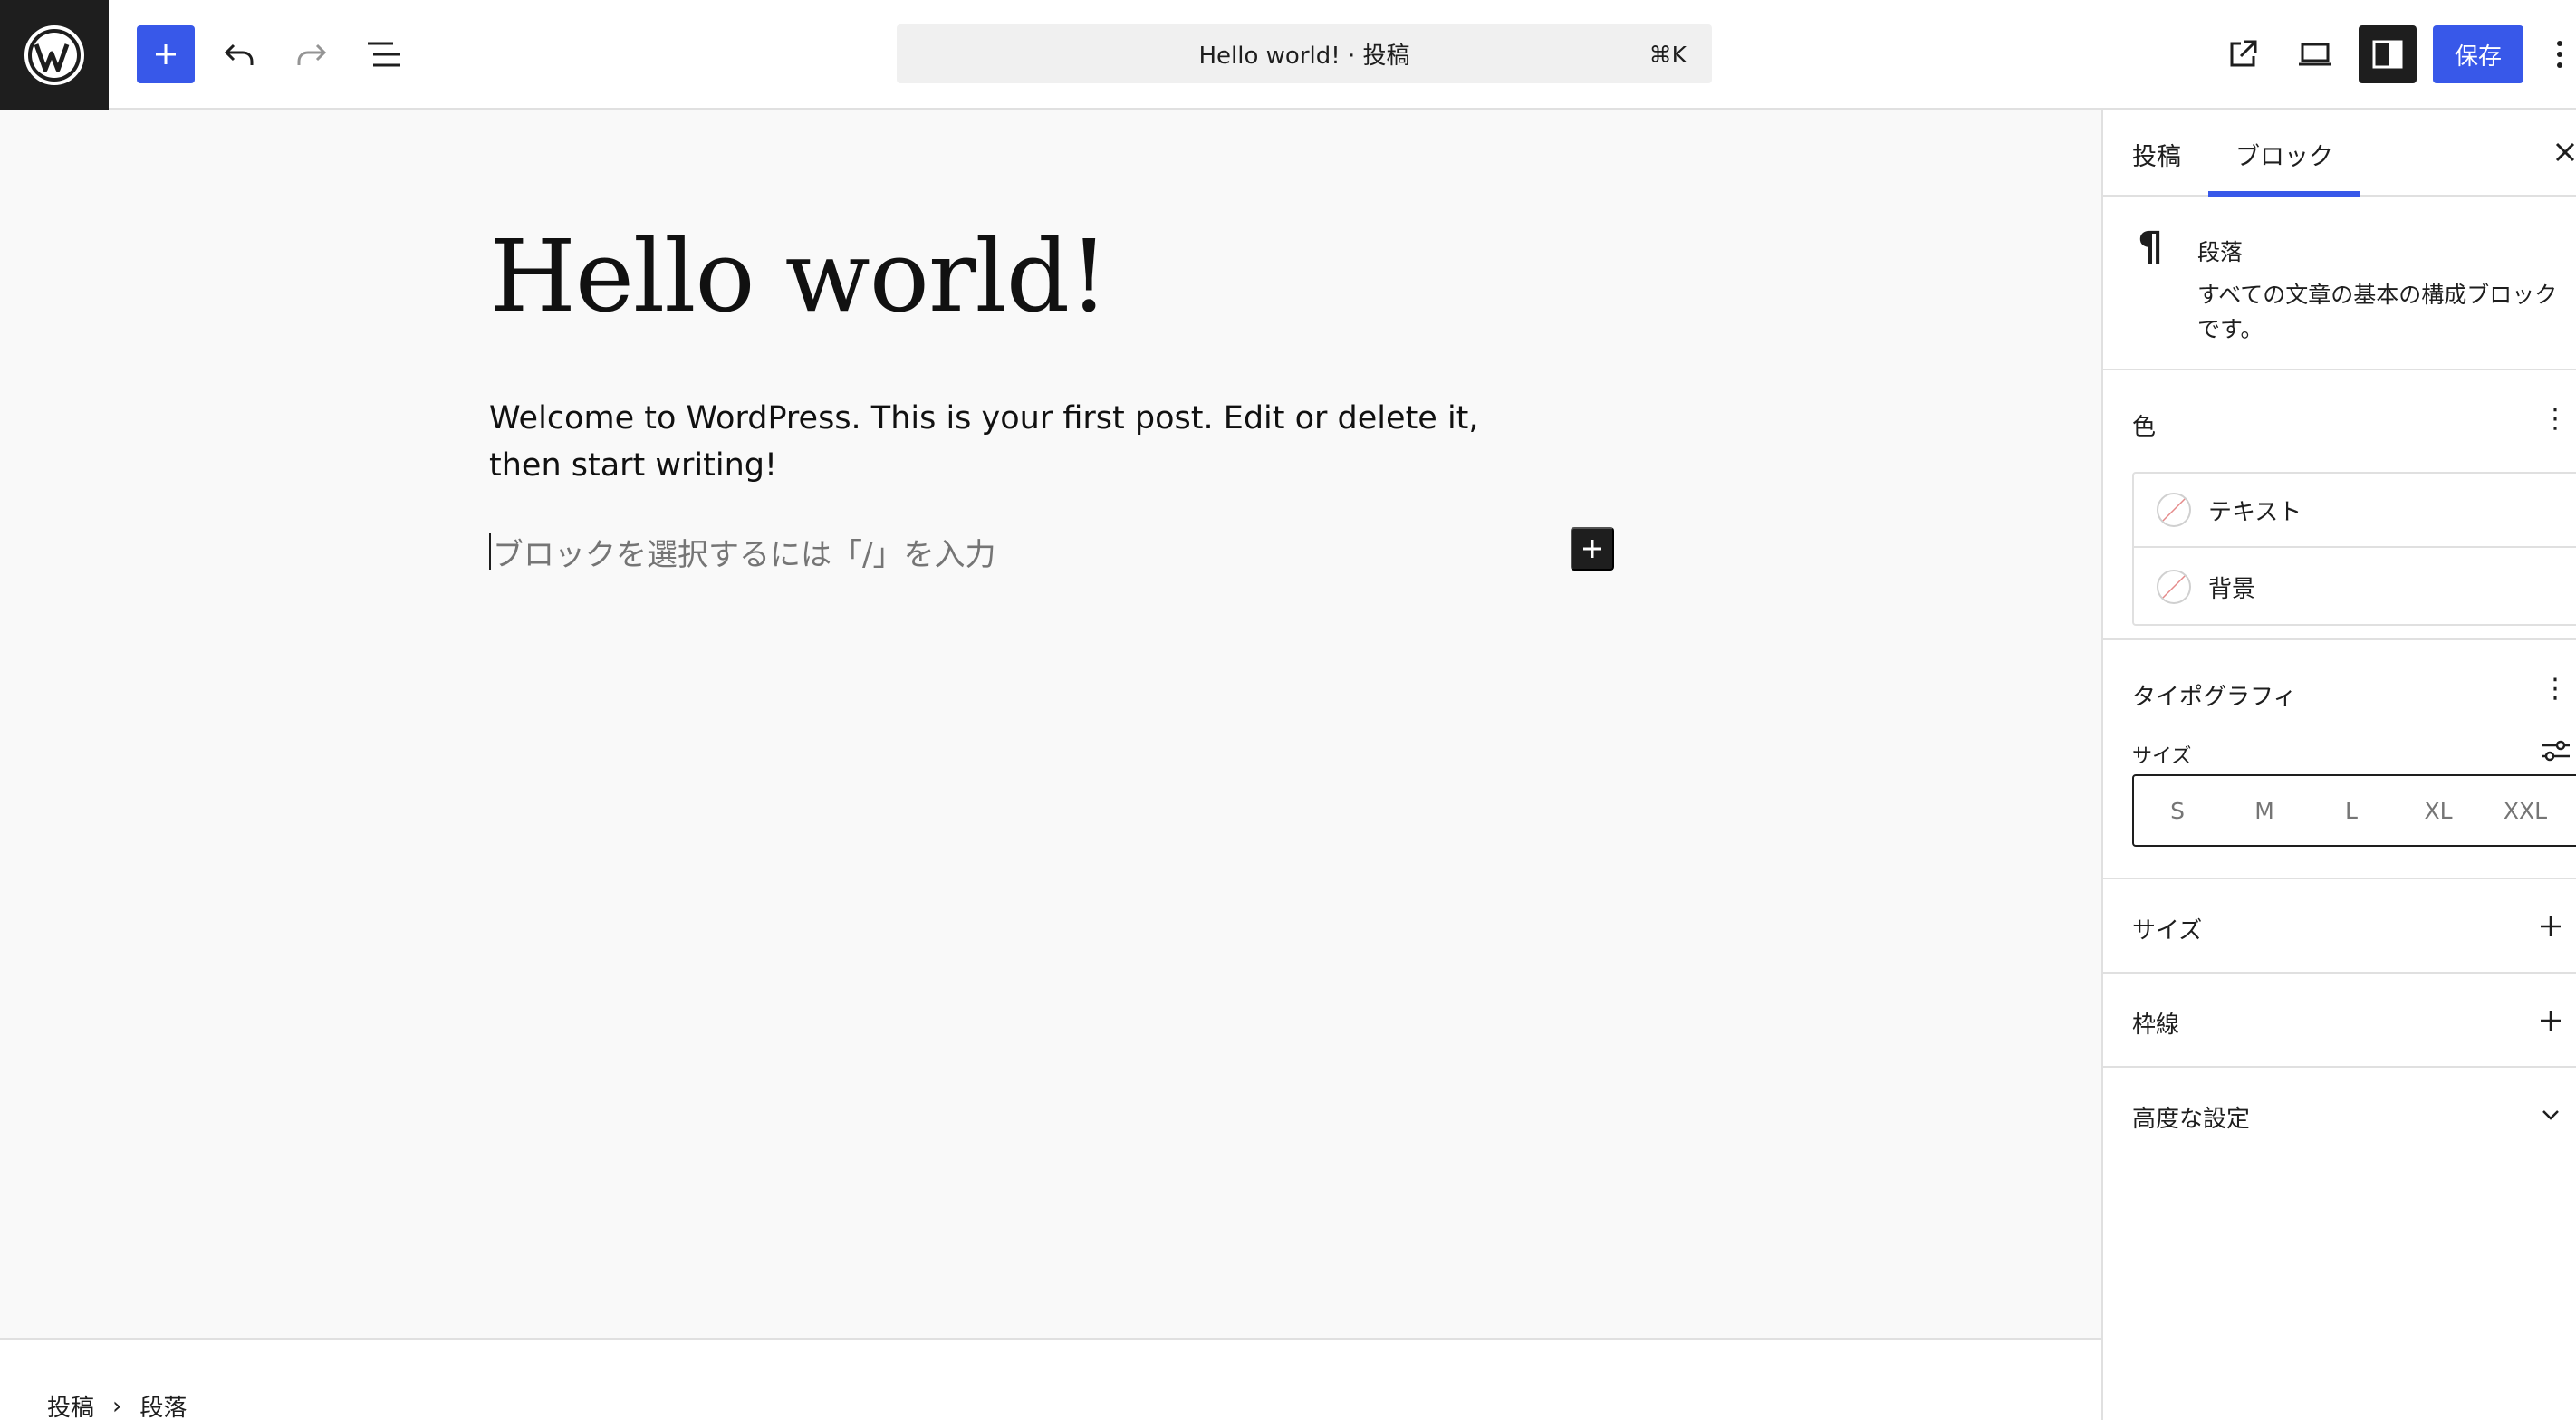  I want to click on color-panel-title: 色, so click(2144, 427).